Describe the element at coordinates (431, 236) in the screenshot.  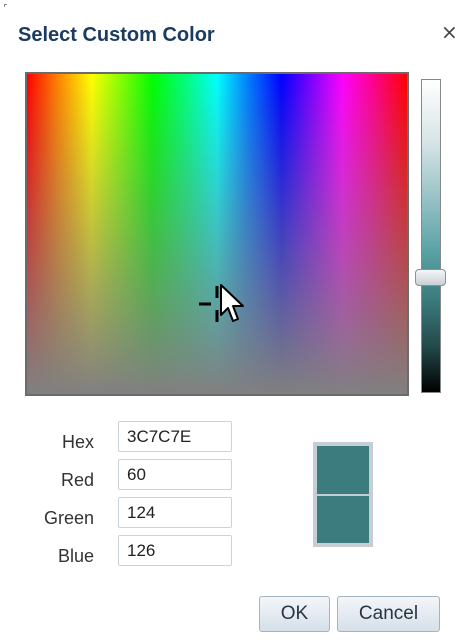
I see `brightness-slider-track` at that location.